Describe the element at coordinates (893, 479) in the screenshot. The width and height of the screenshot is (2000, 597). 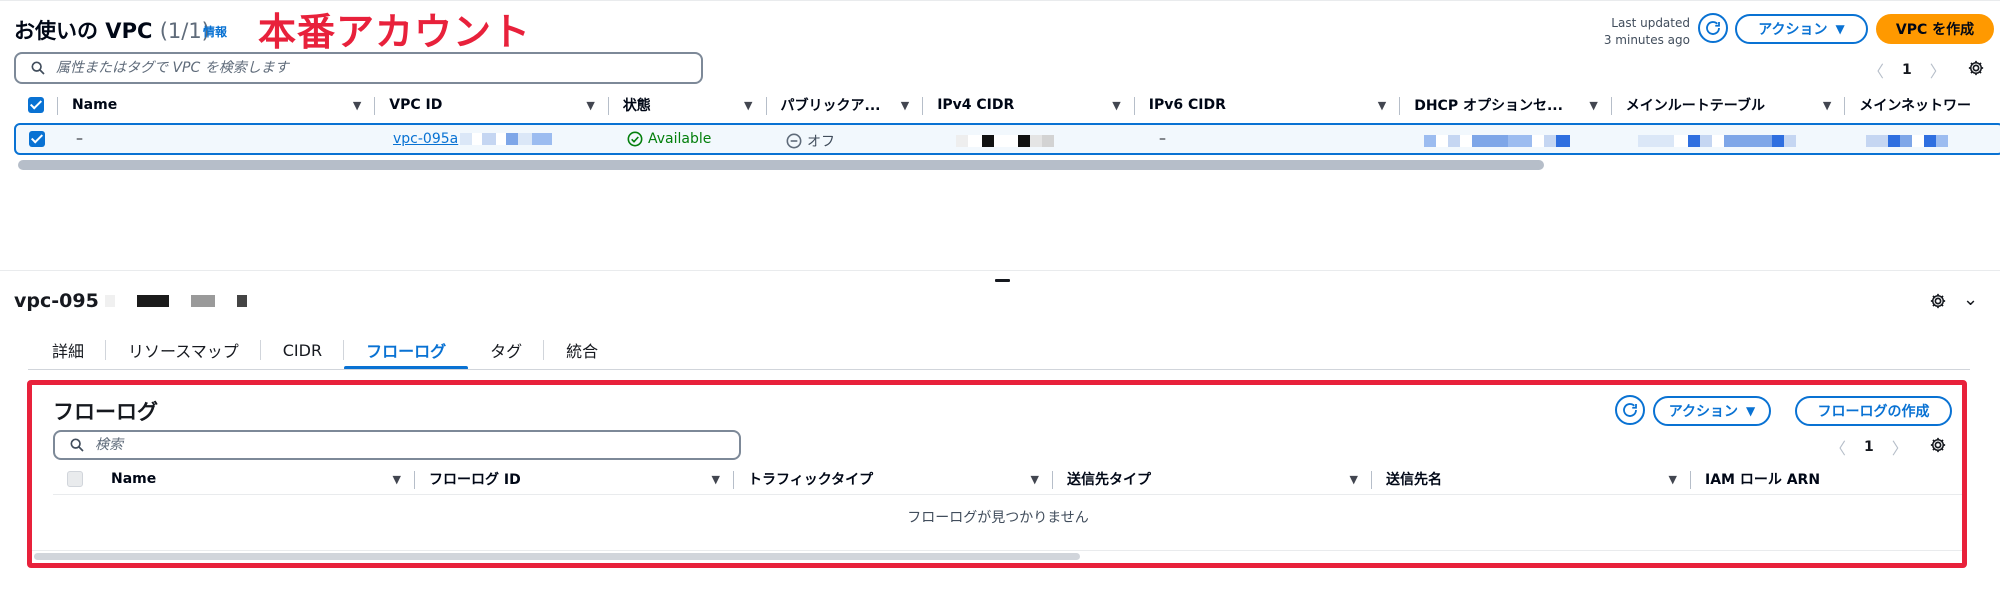
I see `column-header-traffic-type: トラフィックタイプ ▼` at that location.